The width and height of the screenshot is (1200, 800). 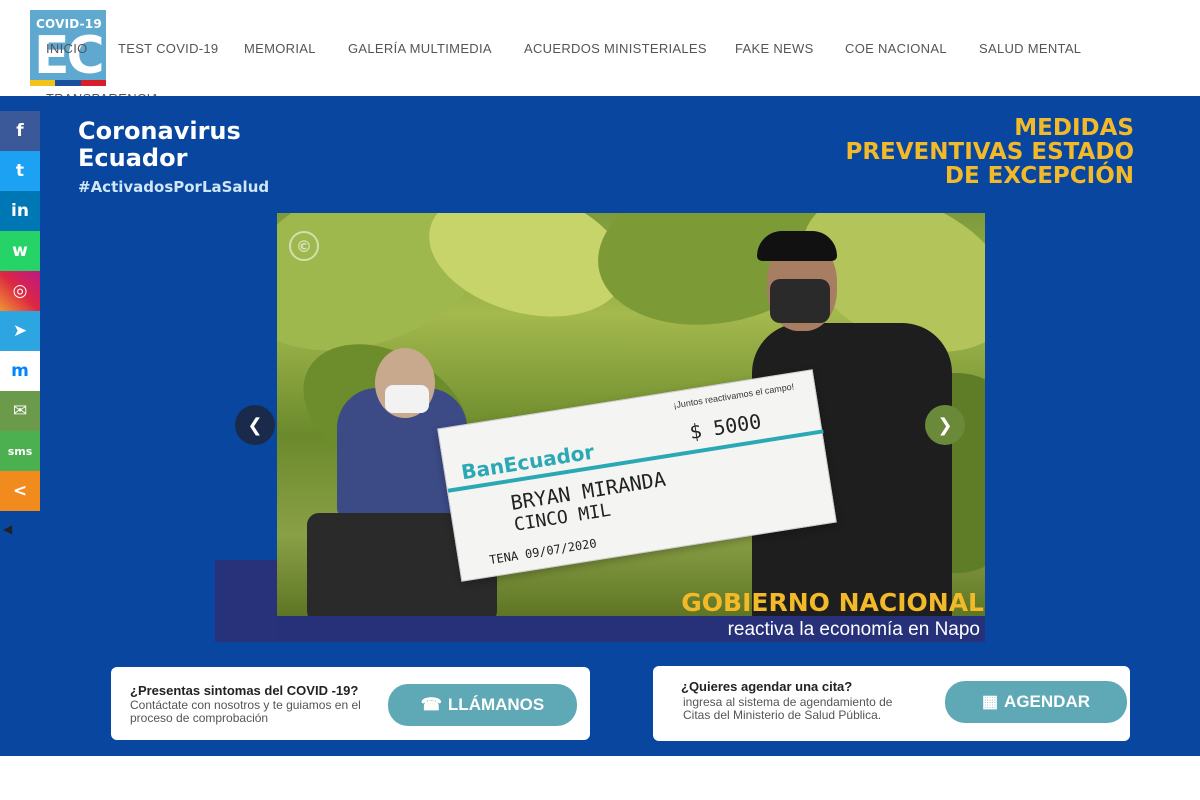 What do you see at coordinates (496, 704) in the screenshot?
I see `call-us-label: LLÁMANOS` at bounding box center [496, 704].